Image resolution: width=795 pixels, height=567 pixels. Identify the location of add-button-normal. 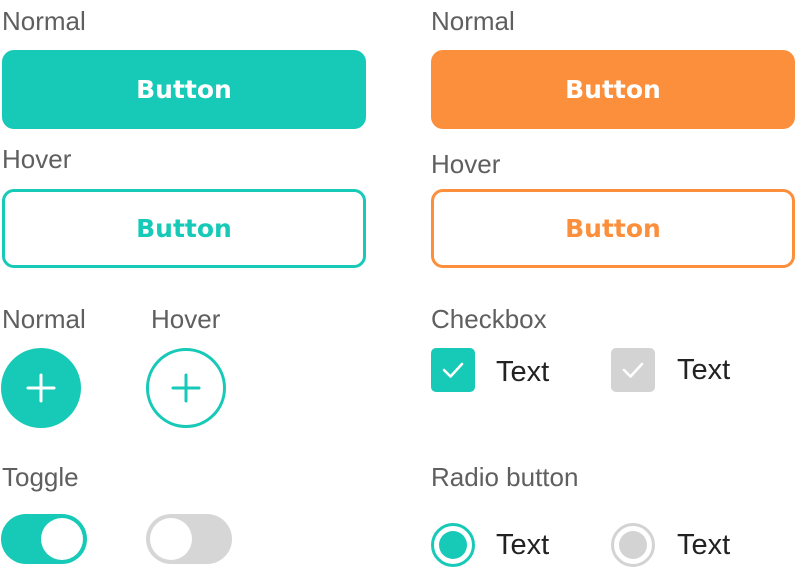
(41, 388).